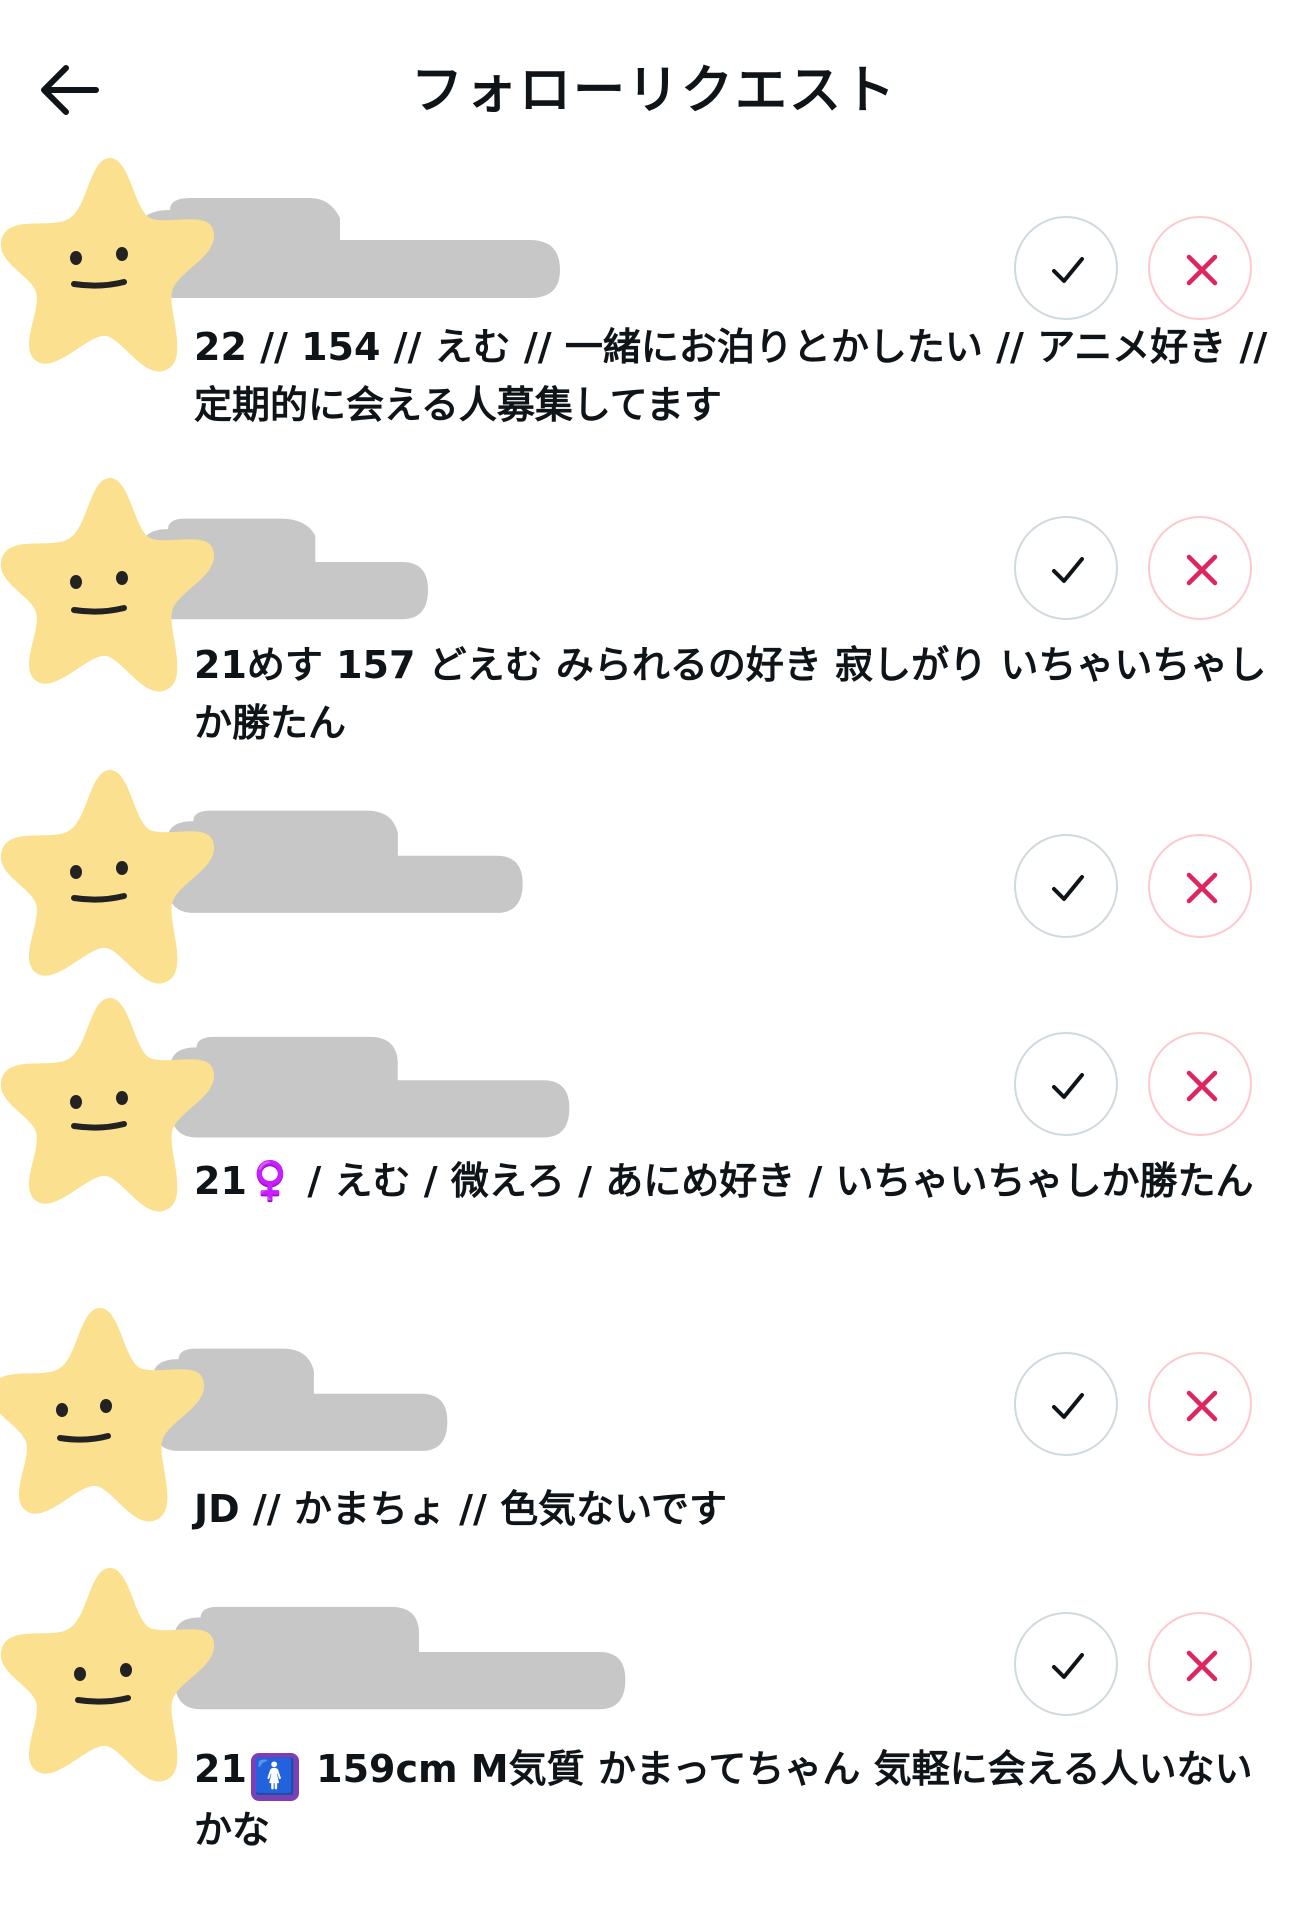 Image resolution: width=1308 pixels, height=1920 pixels. I want to click on bio-text: 159cm M気質 かまってちゃん 気軽に会える人いないかな, so click(723, 1799).